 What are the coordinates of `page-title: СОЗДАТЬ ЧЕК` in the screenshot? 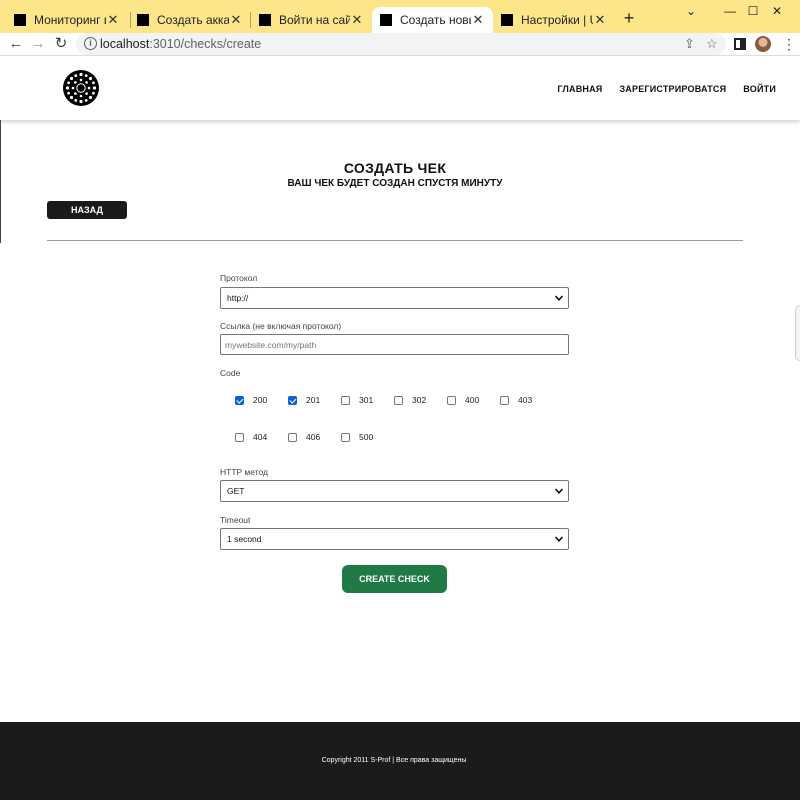 It's located at (395, 168).